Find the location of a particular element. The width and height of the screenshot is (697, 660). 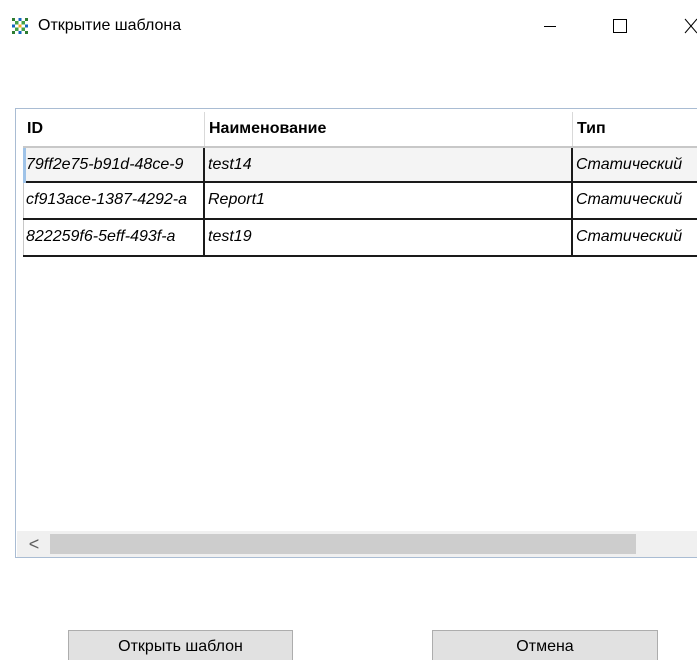

grid-header-row: ID Наименование Тип is located at coordinates (360, 129).